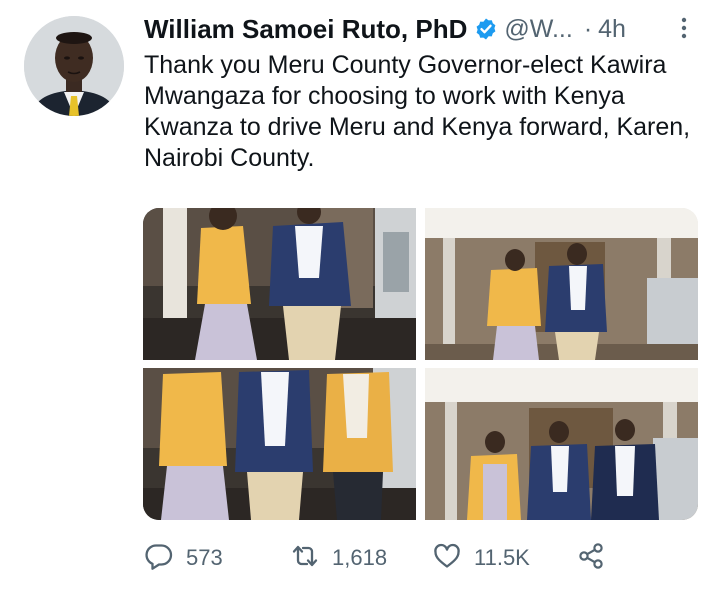  I want to click on share-icon, so click(591, 558).